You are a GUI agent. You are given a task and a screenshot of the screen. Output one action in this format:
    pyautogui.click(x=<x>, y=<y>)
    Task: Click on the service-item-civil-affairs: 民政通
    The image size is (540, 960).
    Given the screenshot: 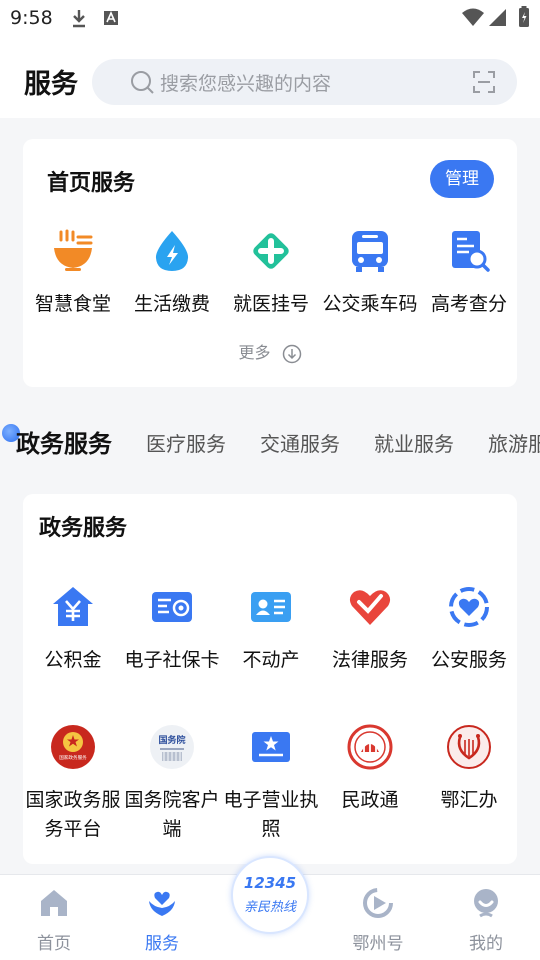 What is the action you would take?
    pyautogui.click(x=370, y=769)
    